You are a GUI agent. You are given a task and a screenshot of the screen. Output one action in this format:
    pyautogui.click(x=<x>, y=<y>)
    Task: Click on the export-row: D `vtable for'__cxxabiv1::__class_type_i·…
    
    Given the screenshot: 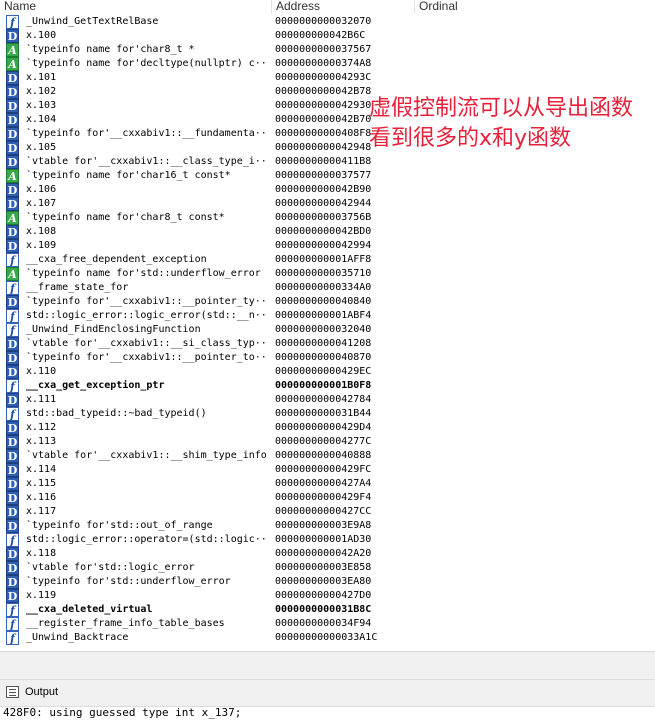 What is the action you would take?
    pyautogui.click(x=327, y=162)
    